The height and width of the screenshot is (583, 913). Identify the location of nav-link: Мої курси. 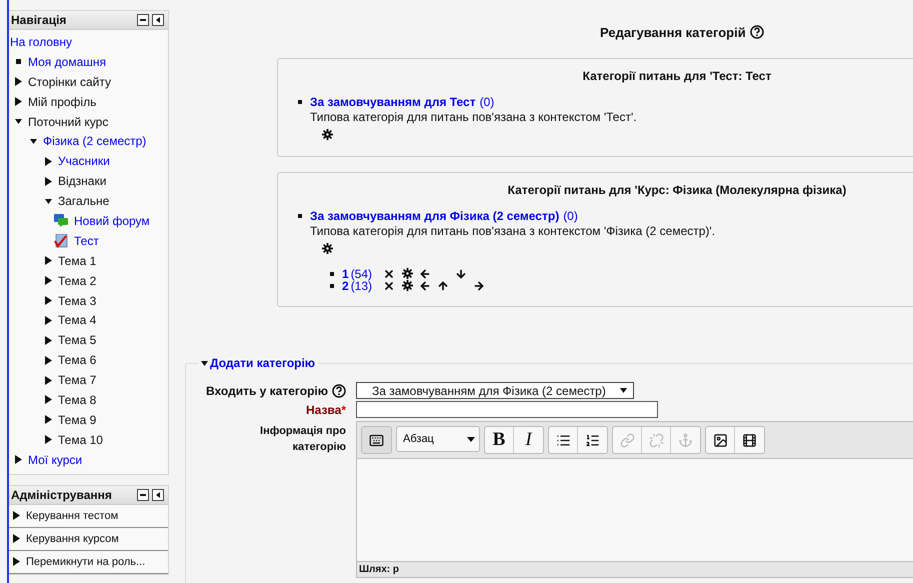
(55, 459).